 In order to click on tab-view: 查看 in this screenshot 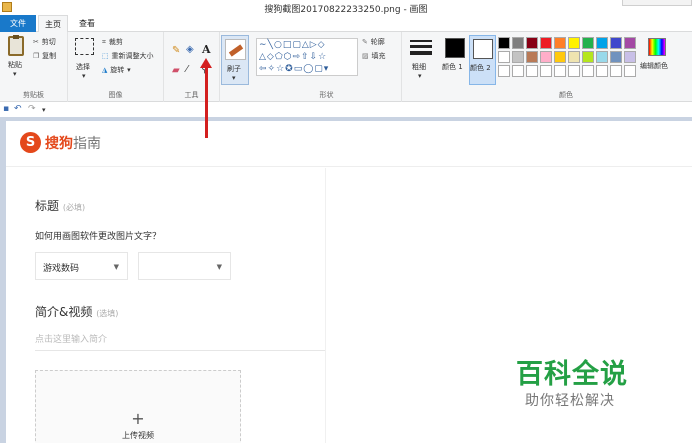, I will do `click(87, 23)`.